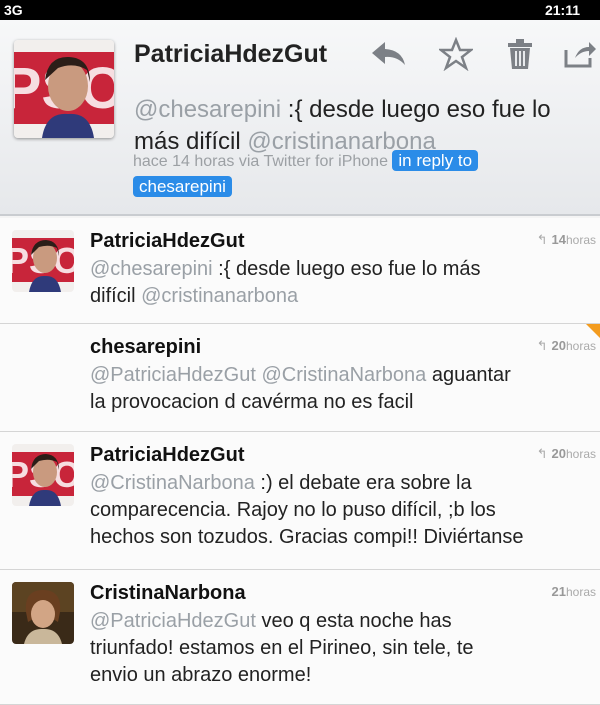  Describe the element at coordinates (520, 54) in the screenshot. I see `trash-icon` at that location.